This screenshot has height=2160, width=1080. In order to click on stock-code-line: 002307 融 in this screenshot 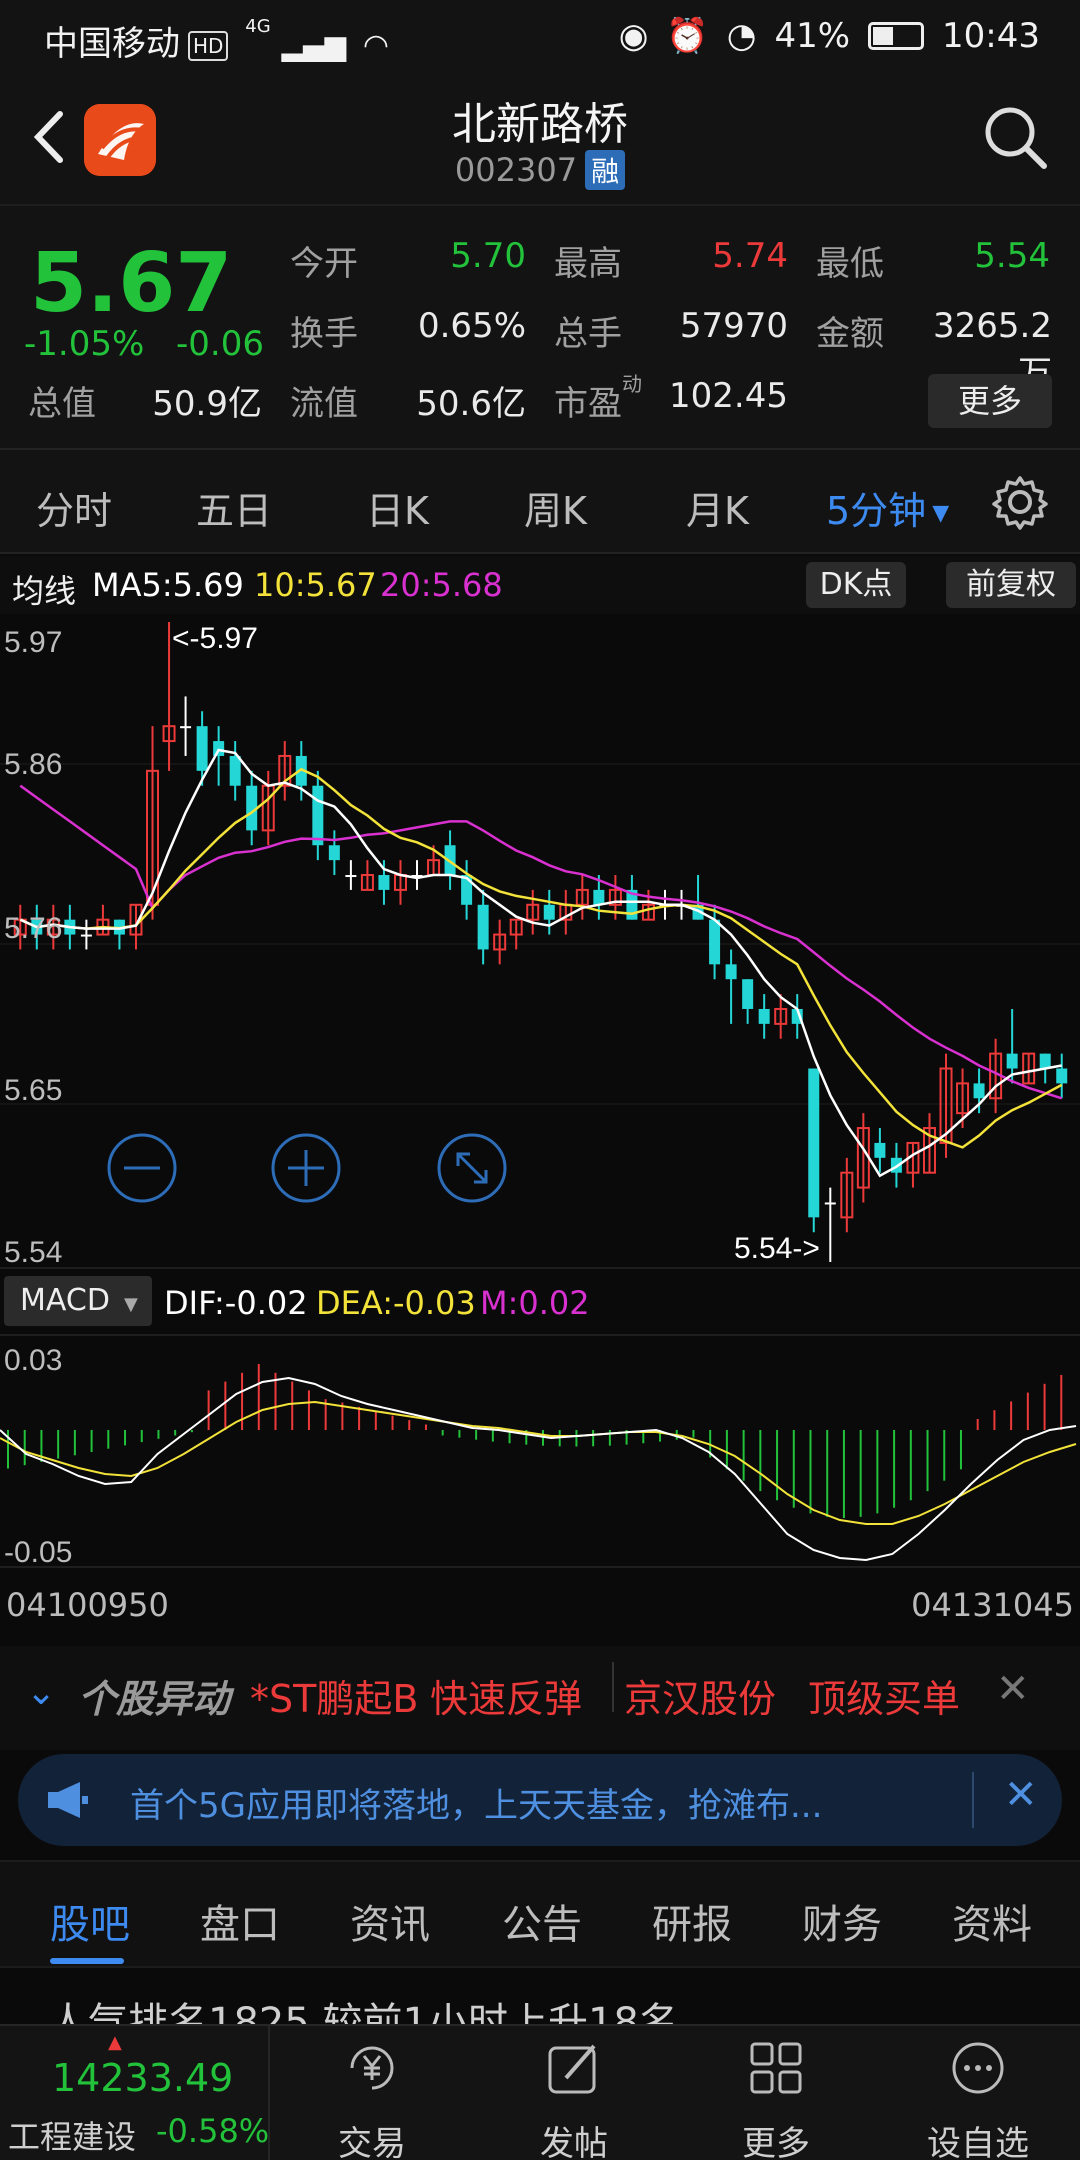, I will do `click(540, 170)`.